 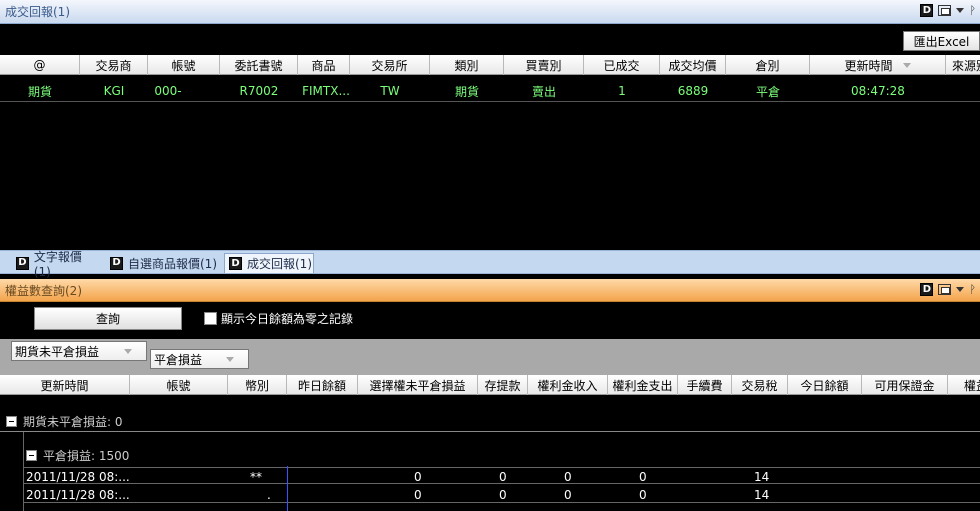 I want to click on col-header-filled: 已成交, so click(x=622, y=65).